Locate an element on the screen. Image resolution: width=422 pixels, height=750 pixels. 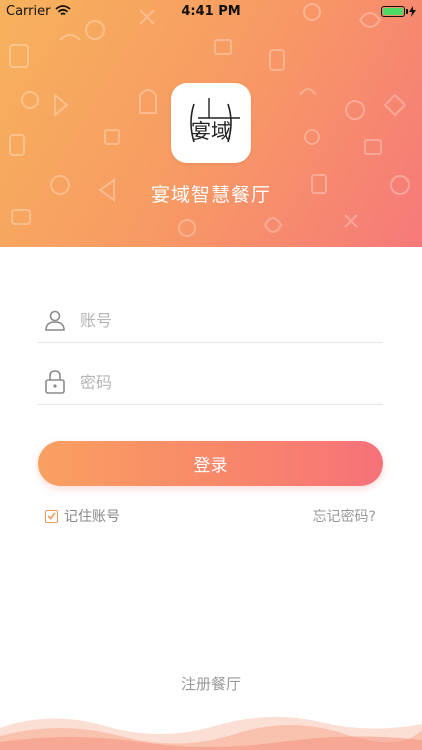
login-button: 登录 is located at coordinates (210, 463).